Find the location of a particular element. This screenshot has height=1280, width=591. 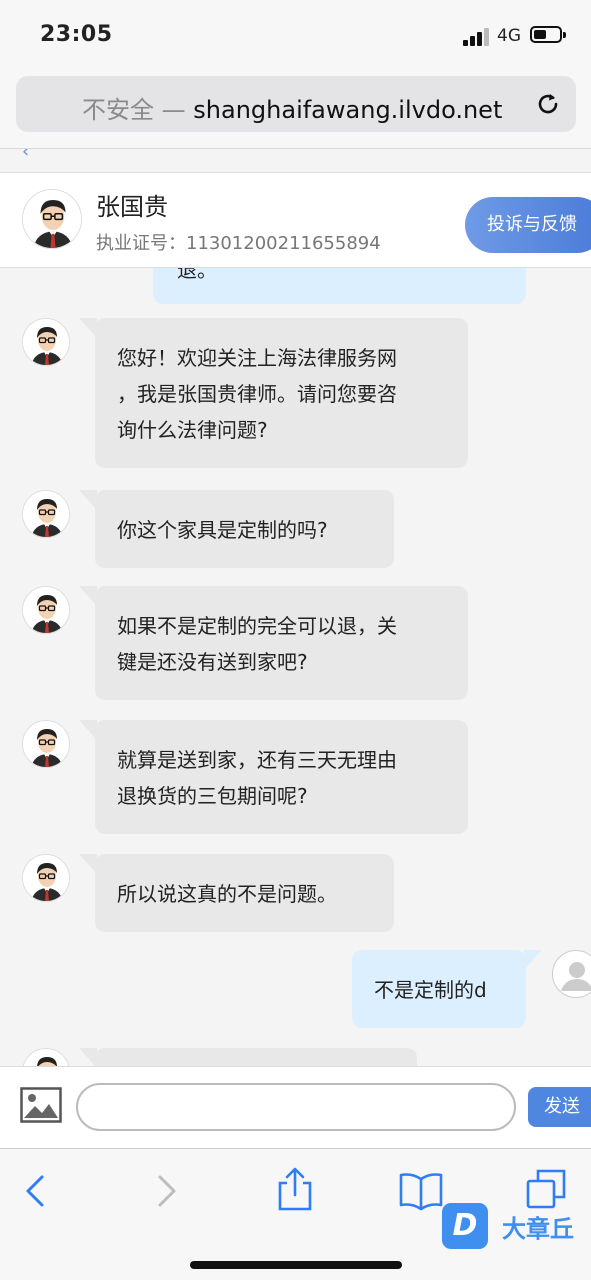

bookmarks-icon is located at coordinates (421, 1191).